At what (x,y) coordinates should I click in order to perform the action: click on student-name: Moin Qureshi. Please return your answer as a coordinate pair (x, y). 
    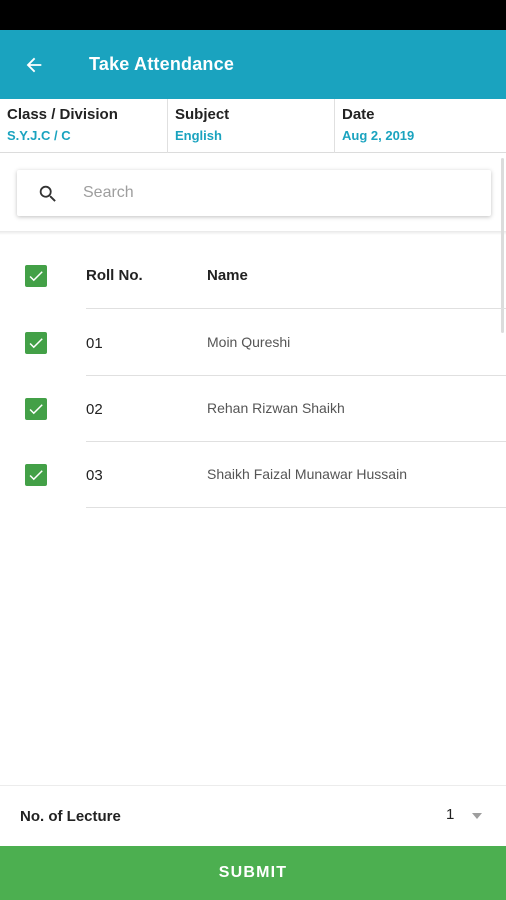
    Looking at the image, I should click on (249, 342).